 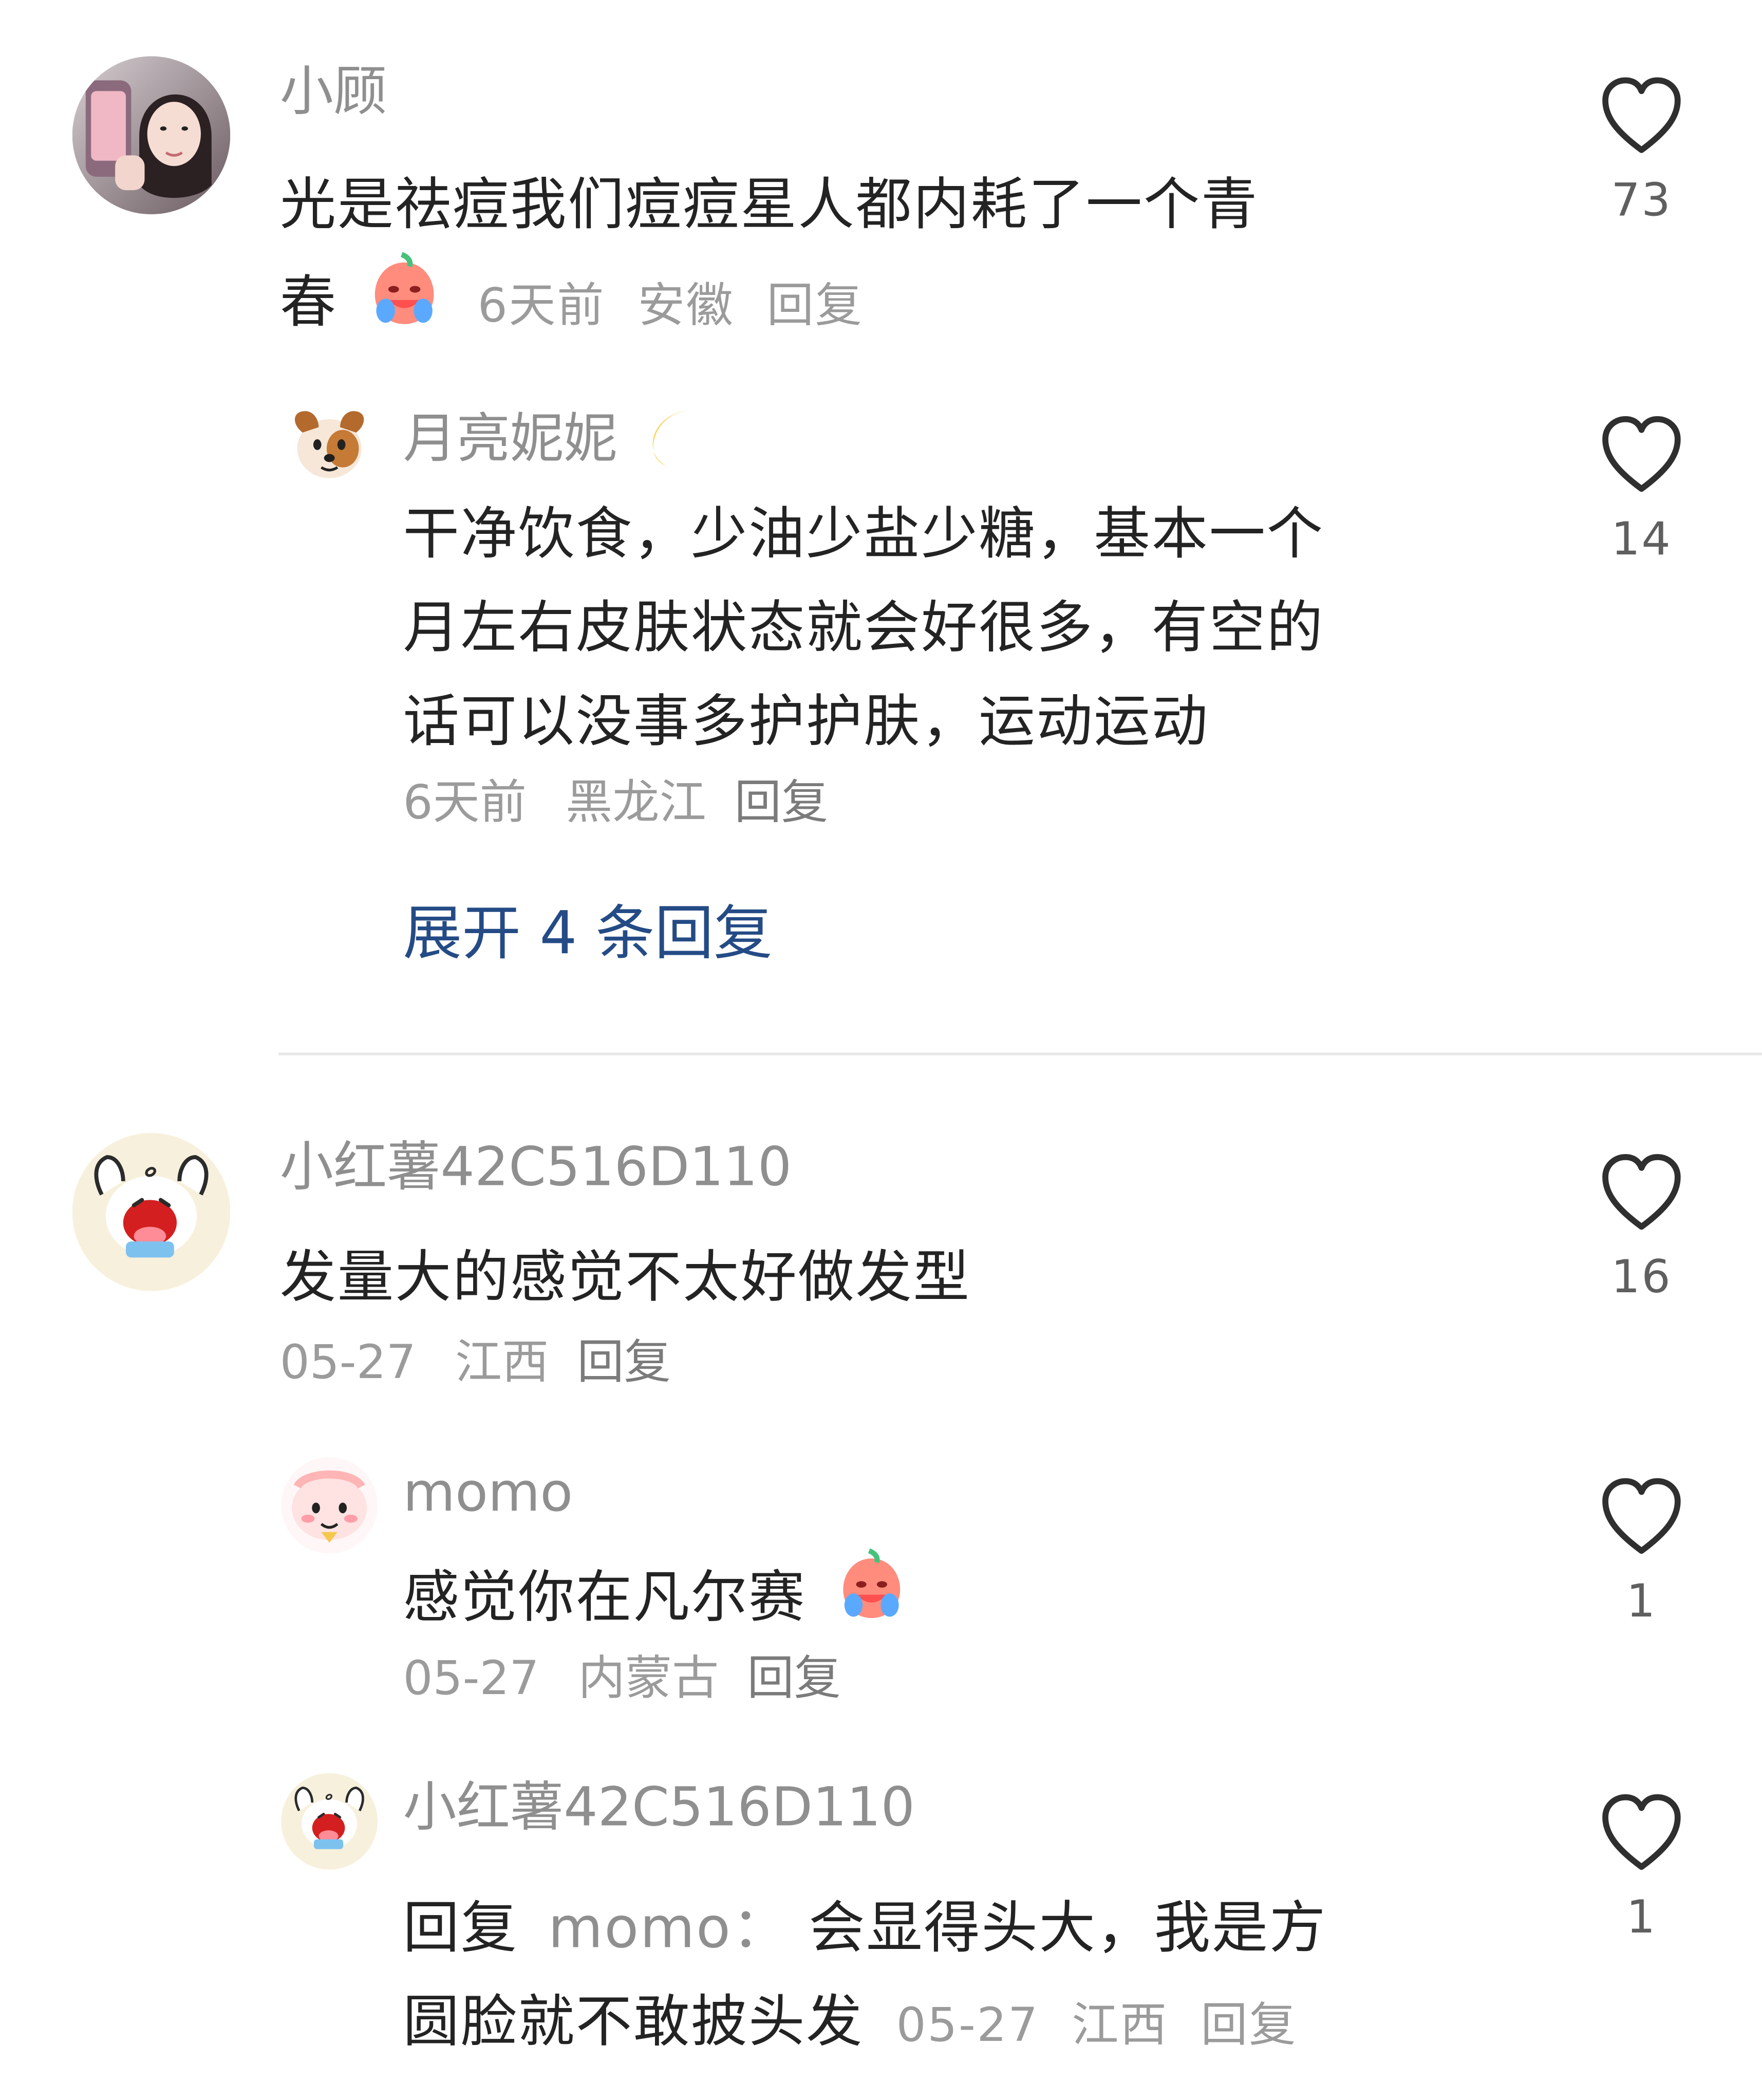 What do you see at coordinates (863, 533) in the screenshot?
I see `comment-text-line: 干净饮食，少油少盐少糖，基本一个` at bounding box center [863, 533].